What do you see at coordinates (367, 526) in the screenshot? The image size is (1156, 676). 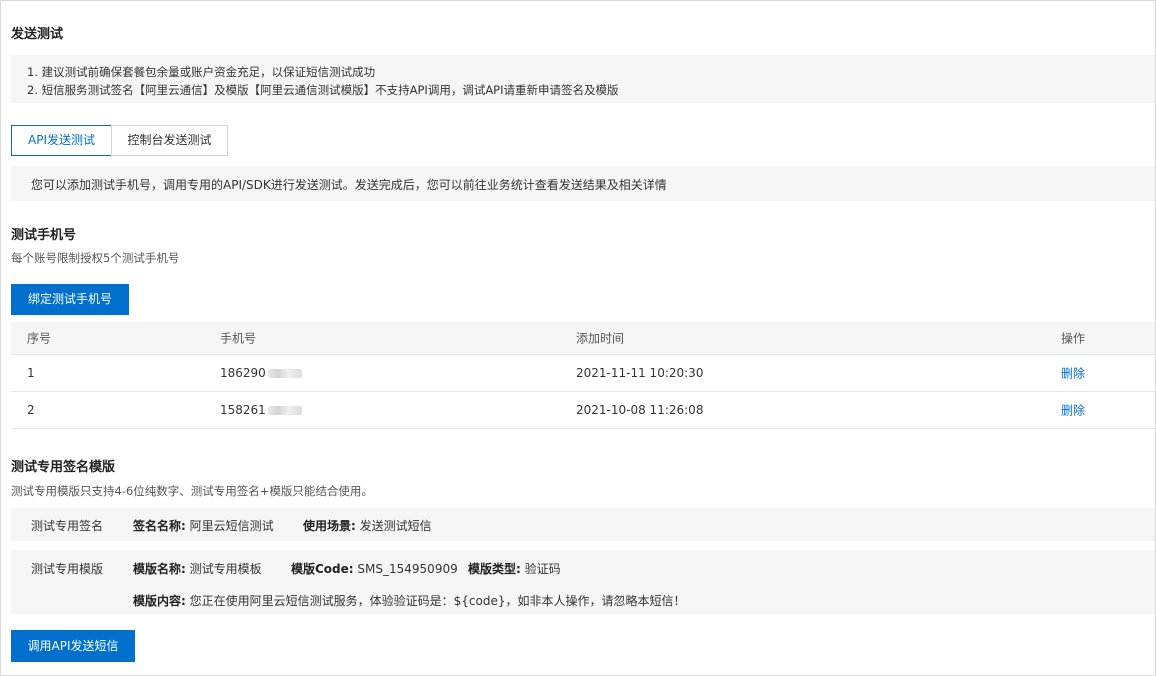 I see `signature-scene: 使用场景: 发送测试短信` at bounding box center [367, 526].